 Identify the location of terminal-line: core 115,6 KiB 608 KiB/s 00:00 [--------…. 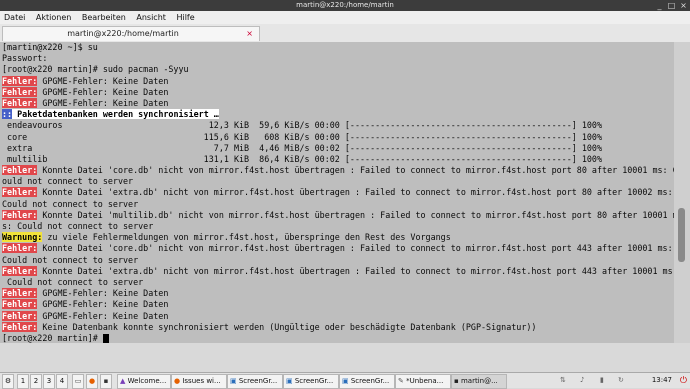
(337, 137).